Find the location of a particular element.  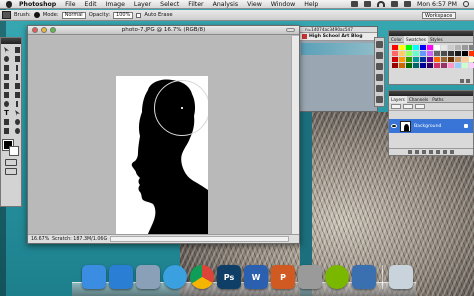

volume-icon is located at coordinates (395, 4).